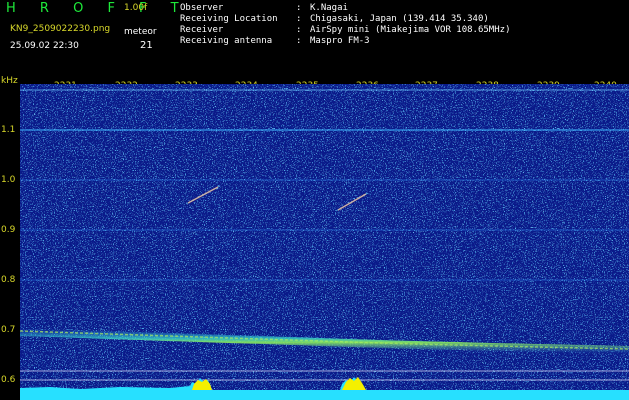 The height and width of the screenshot is (400, 629). Describe the element at coordinates (97, 8) in the screenshot. I see `app-title: H R O F F T` at that location.